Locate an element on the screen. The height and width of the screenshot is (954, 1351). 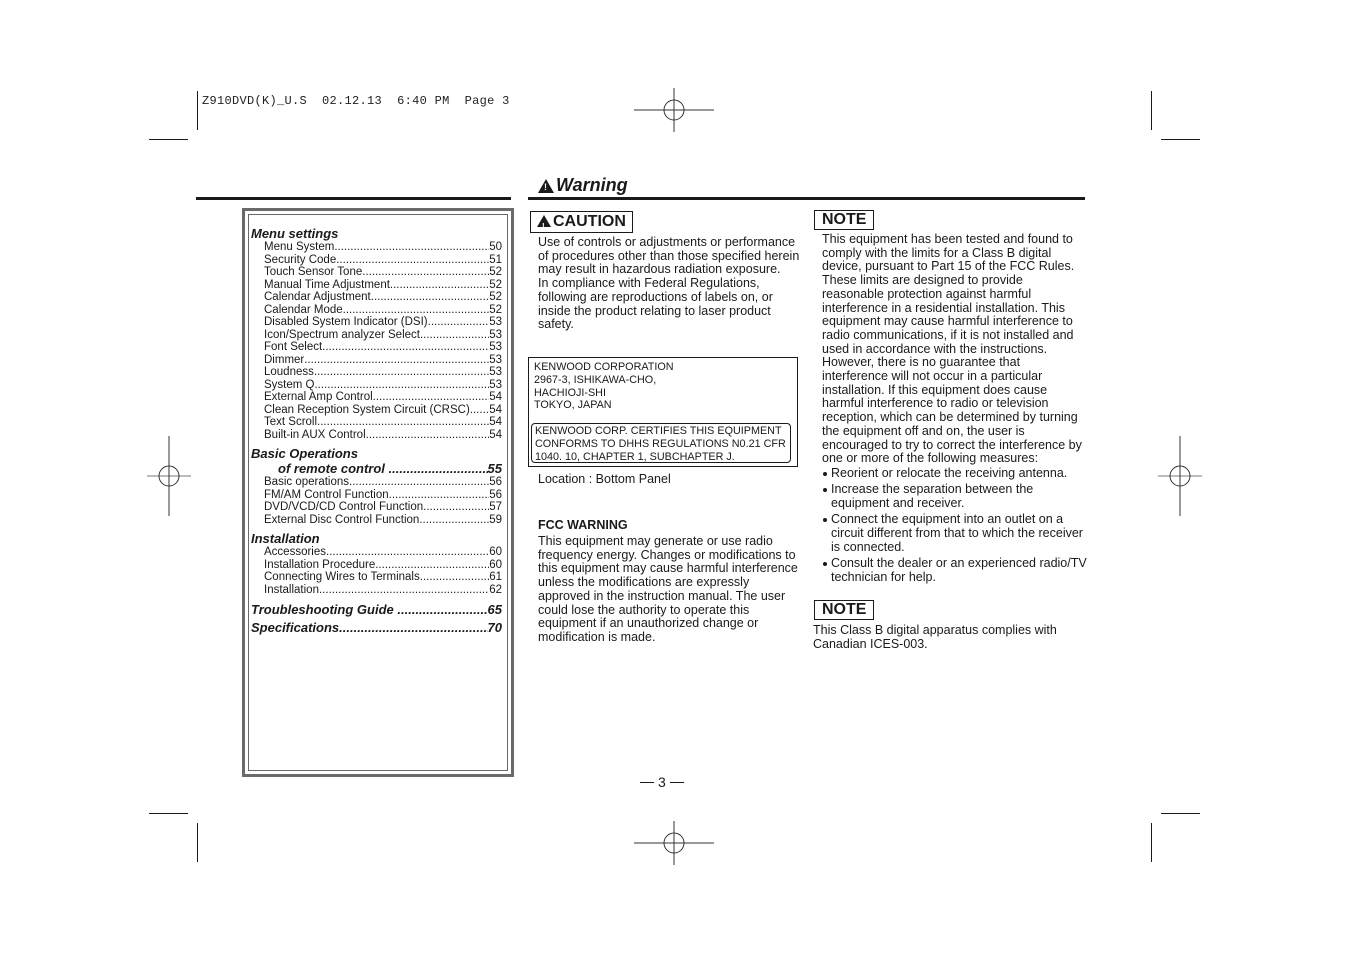
toc-heading-page: 55 is located at coordinates (494, 468).